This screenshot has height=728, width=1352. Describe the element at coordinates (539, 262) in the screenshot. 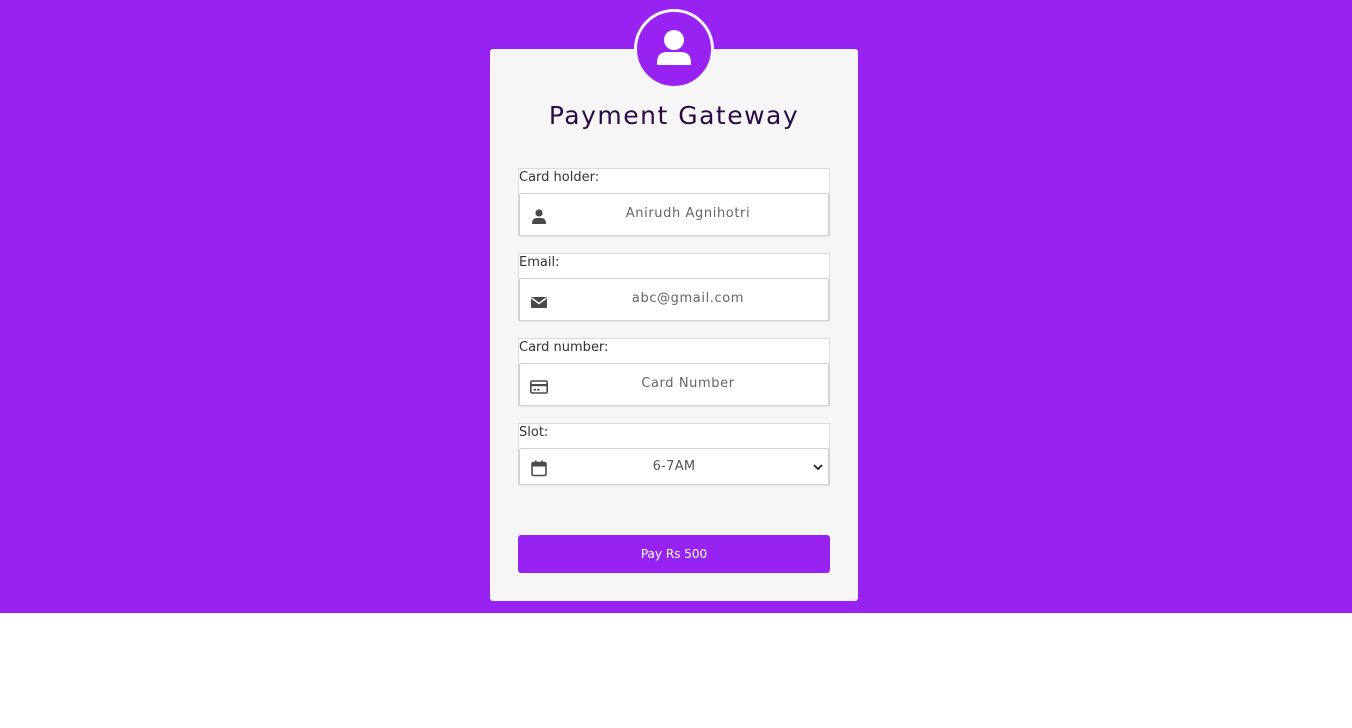

I see `email-label: Email:` at that location.